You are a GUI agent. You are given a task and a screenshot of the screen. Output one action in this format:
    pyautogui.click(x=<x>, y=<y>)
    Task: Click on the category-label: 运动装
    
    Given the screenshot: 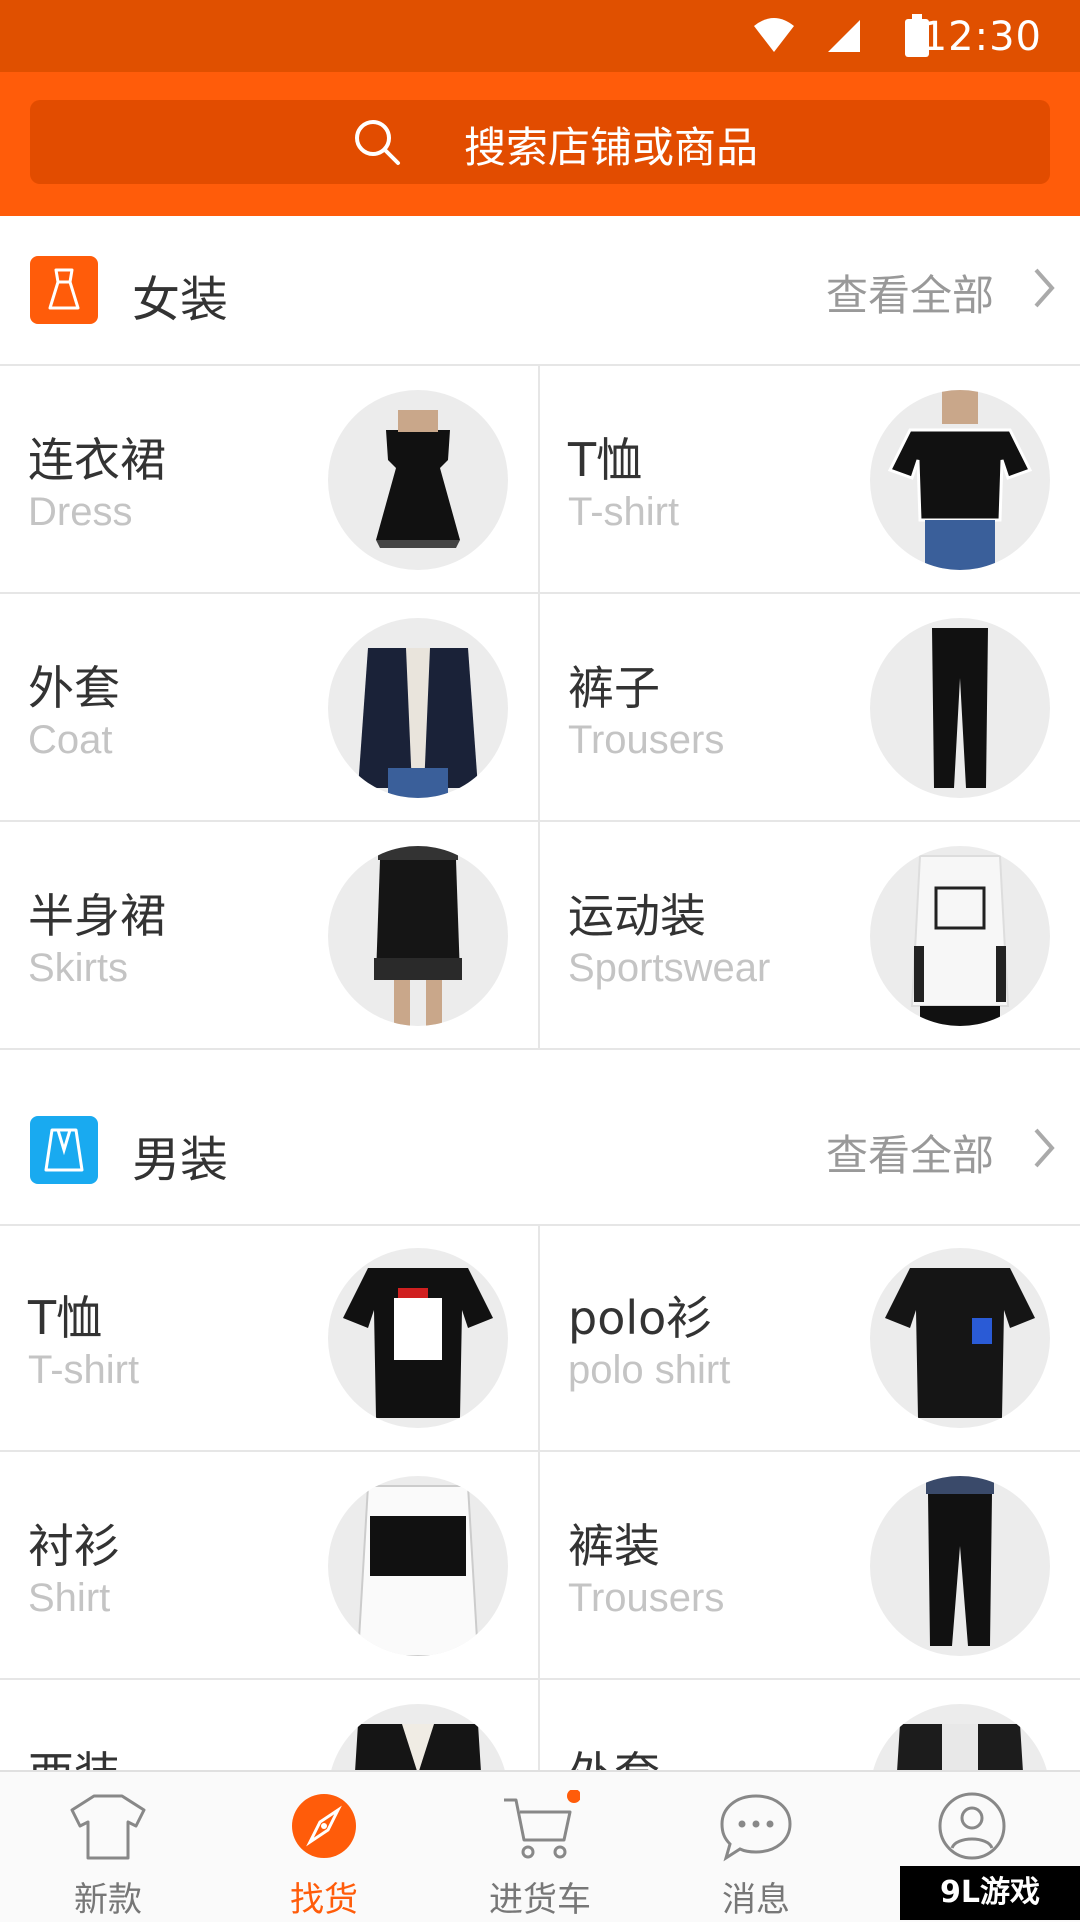 What is the action you would take?
    pyautogui.click(x=637, y=916)
    